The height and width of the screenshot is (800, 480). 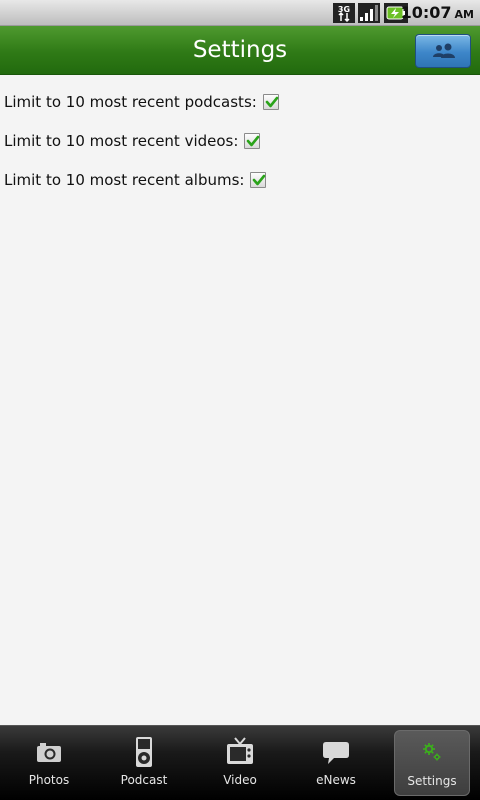 I want to click on people-icon, so click(x=444, y=50).